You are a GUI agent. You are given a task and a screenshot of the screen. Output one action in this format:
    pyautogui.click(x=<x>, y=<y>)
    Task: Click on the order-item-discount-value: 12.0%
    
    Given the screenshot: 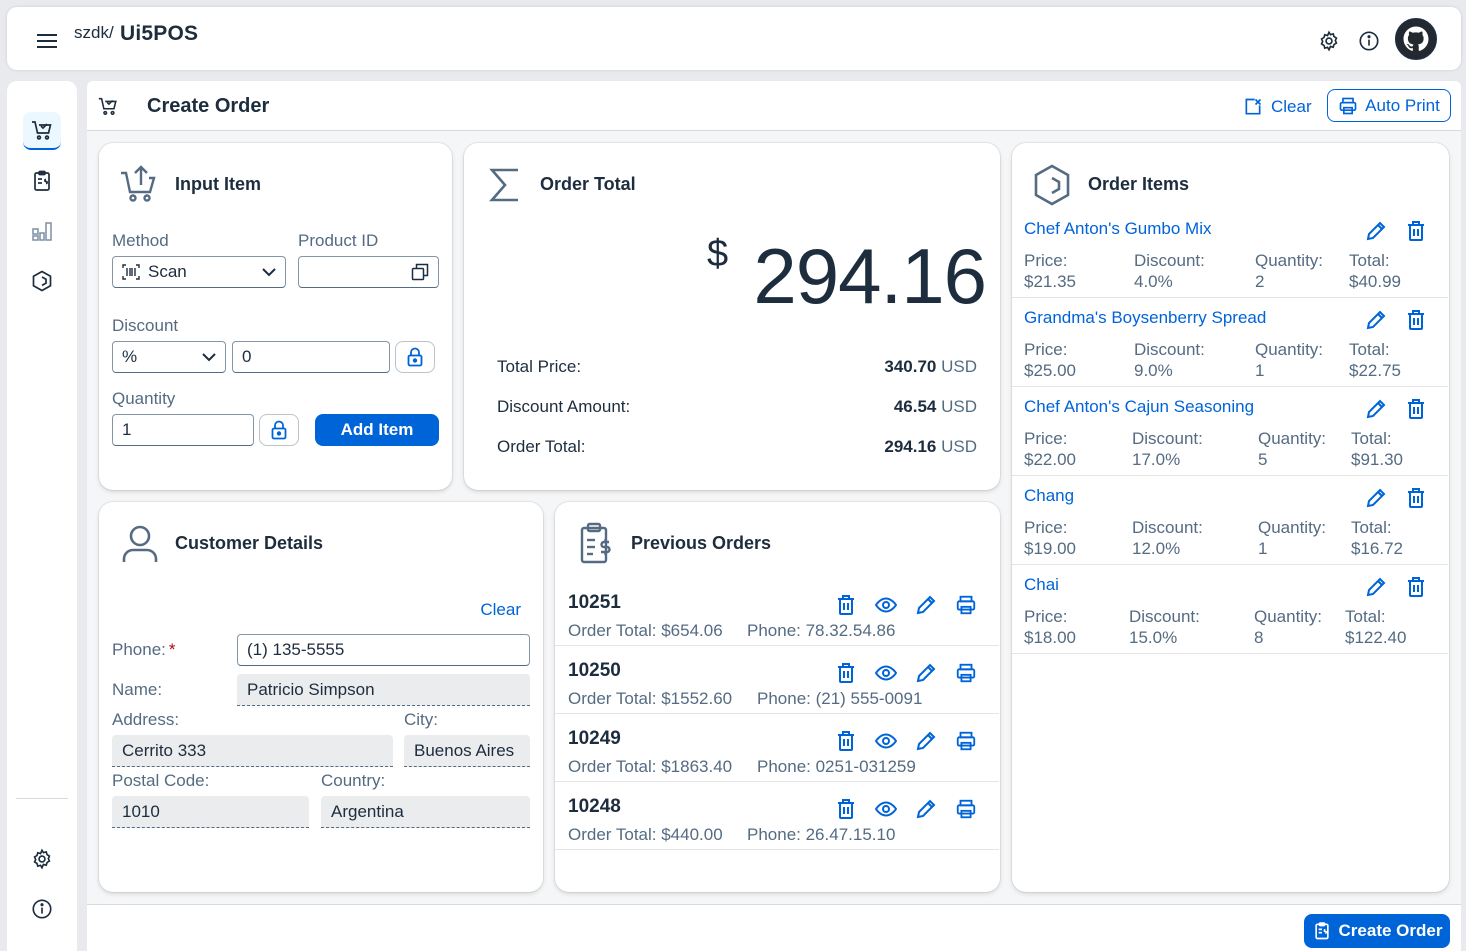 What is the action you would take?
    pyautogui.click(x=1156, y=548)
    